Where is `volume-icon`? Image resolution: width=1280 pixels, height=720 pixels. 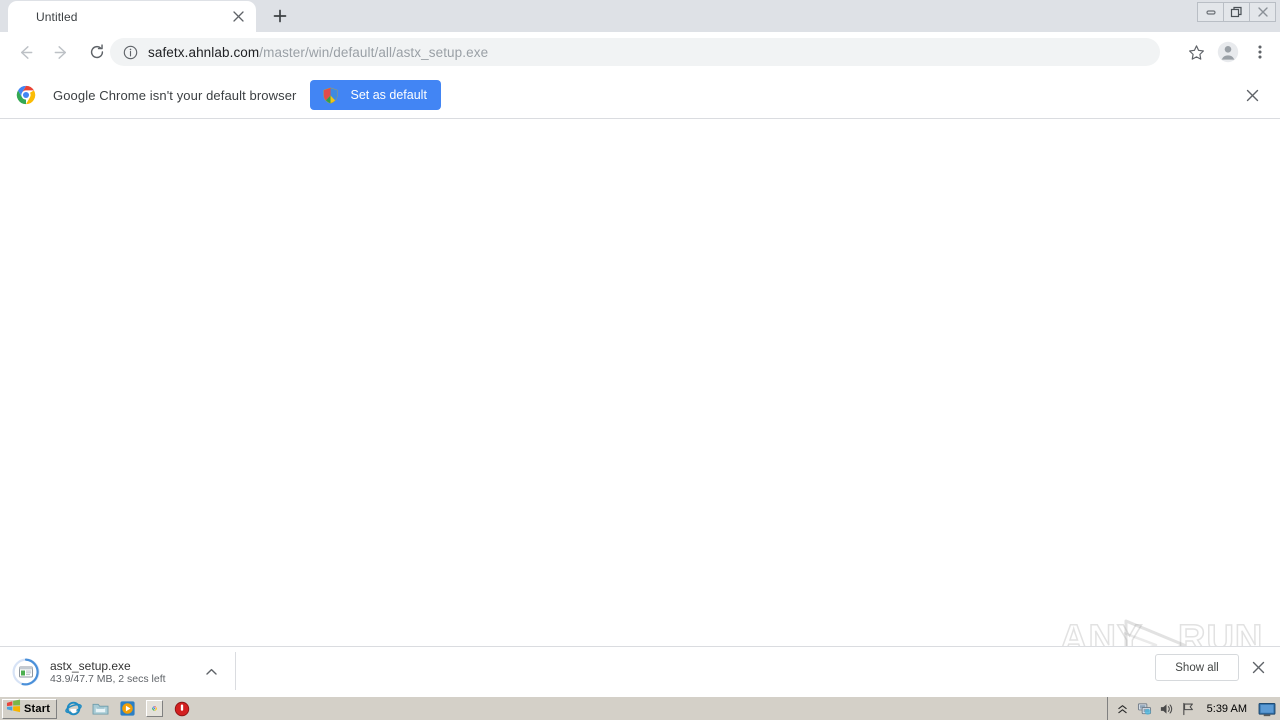 volume-icon is located at coordinates (1166, 709).